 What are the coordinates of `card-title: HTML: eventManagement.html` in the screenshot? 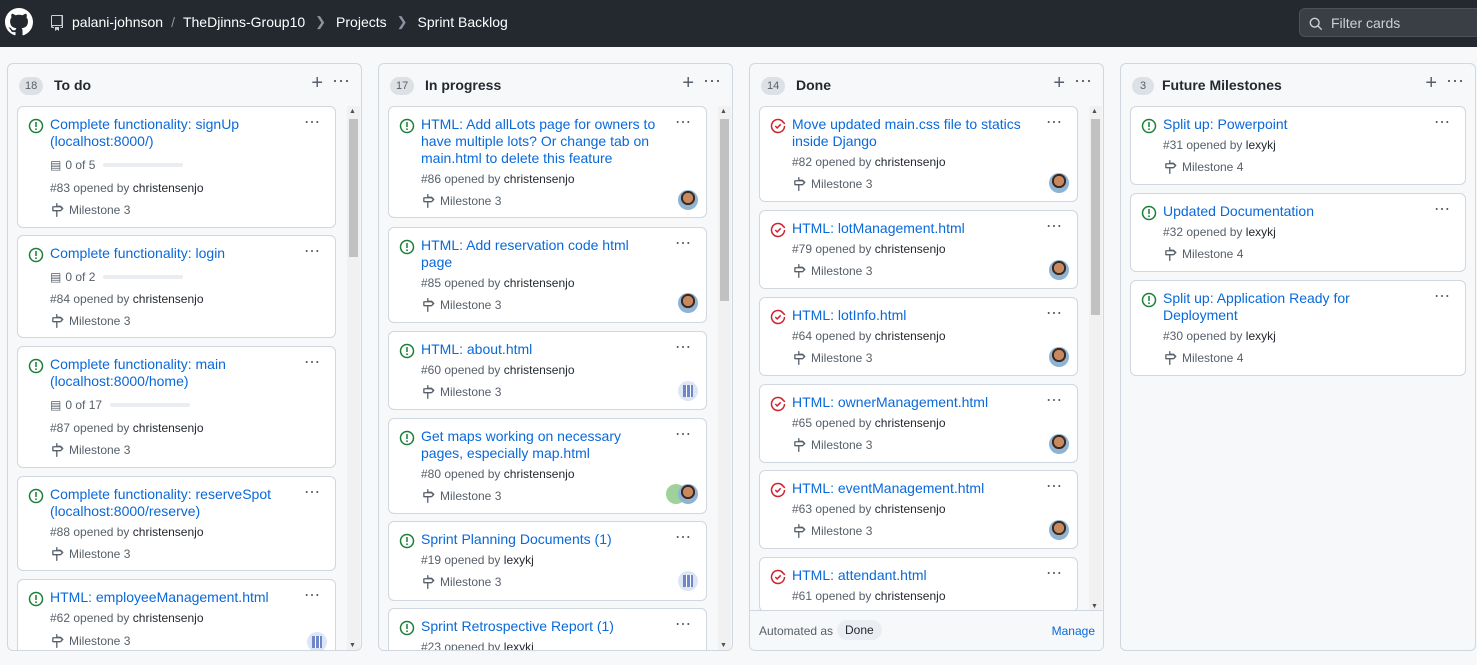 It's located at (917, 488).